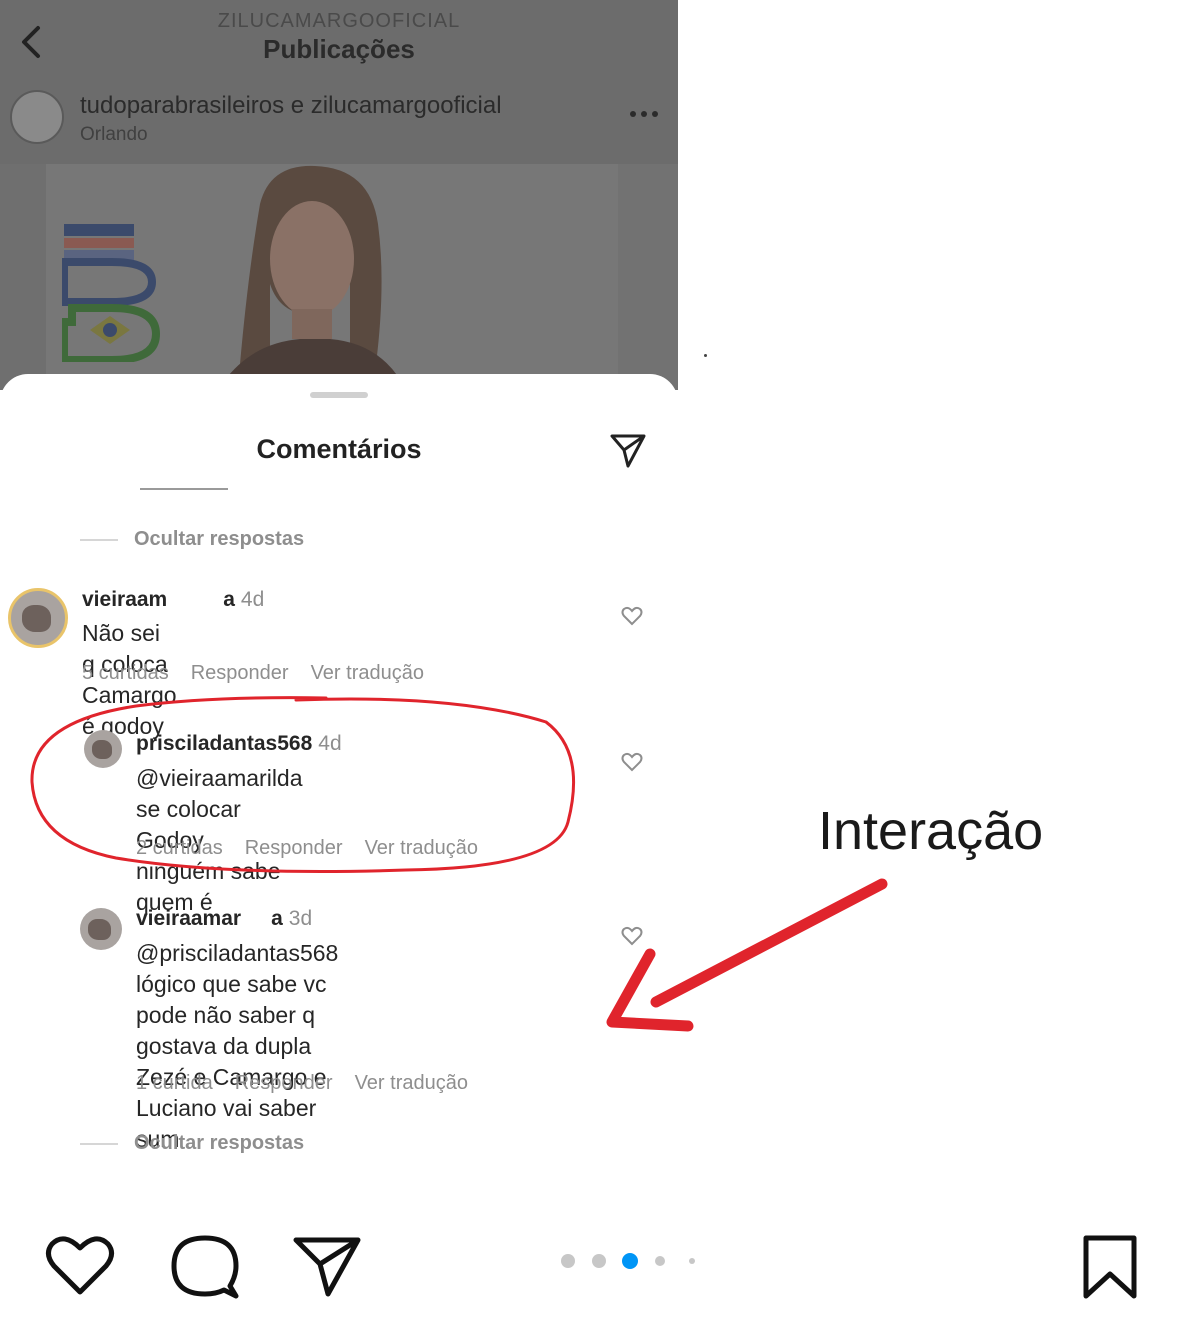  What do you see at coordinates (291, 106) in the screenshot?
I see `post-authors: tudoparabrasileiros e zilucamargooficial` at bounding box center [291, 106].